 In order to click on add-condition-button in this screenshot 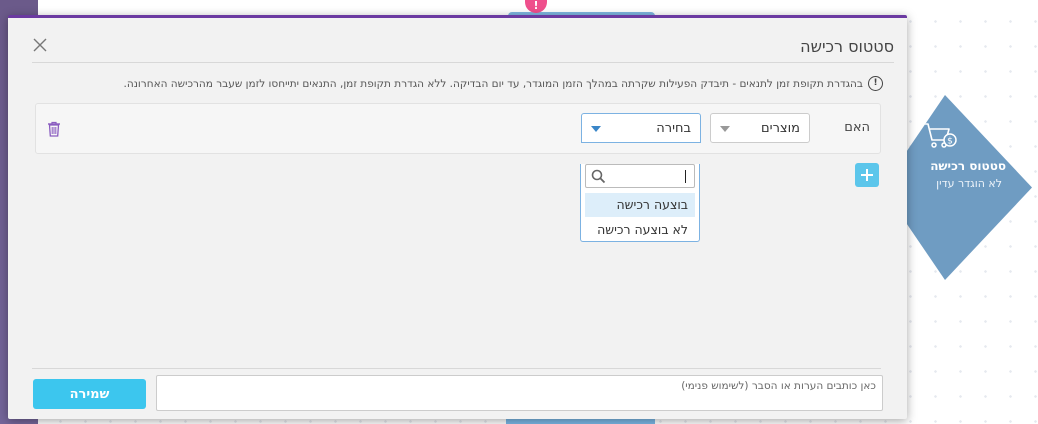, I will do `click(867, 175)`.